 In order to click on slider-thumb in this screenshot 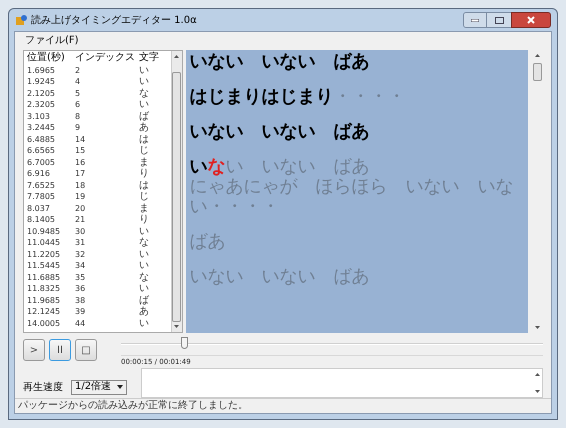, I will do `click(184, 343)`.